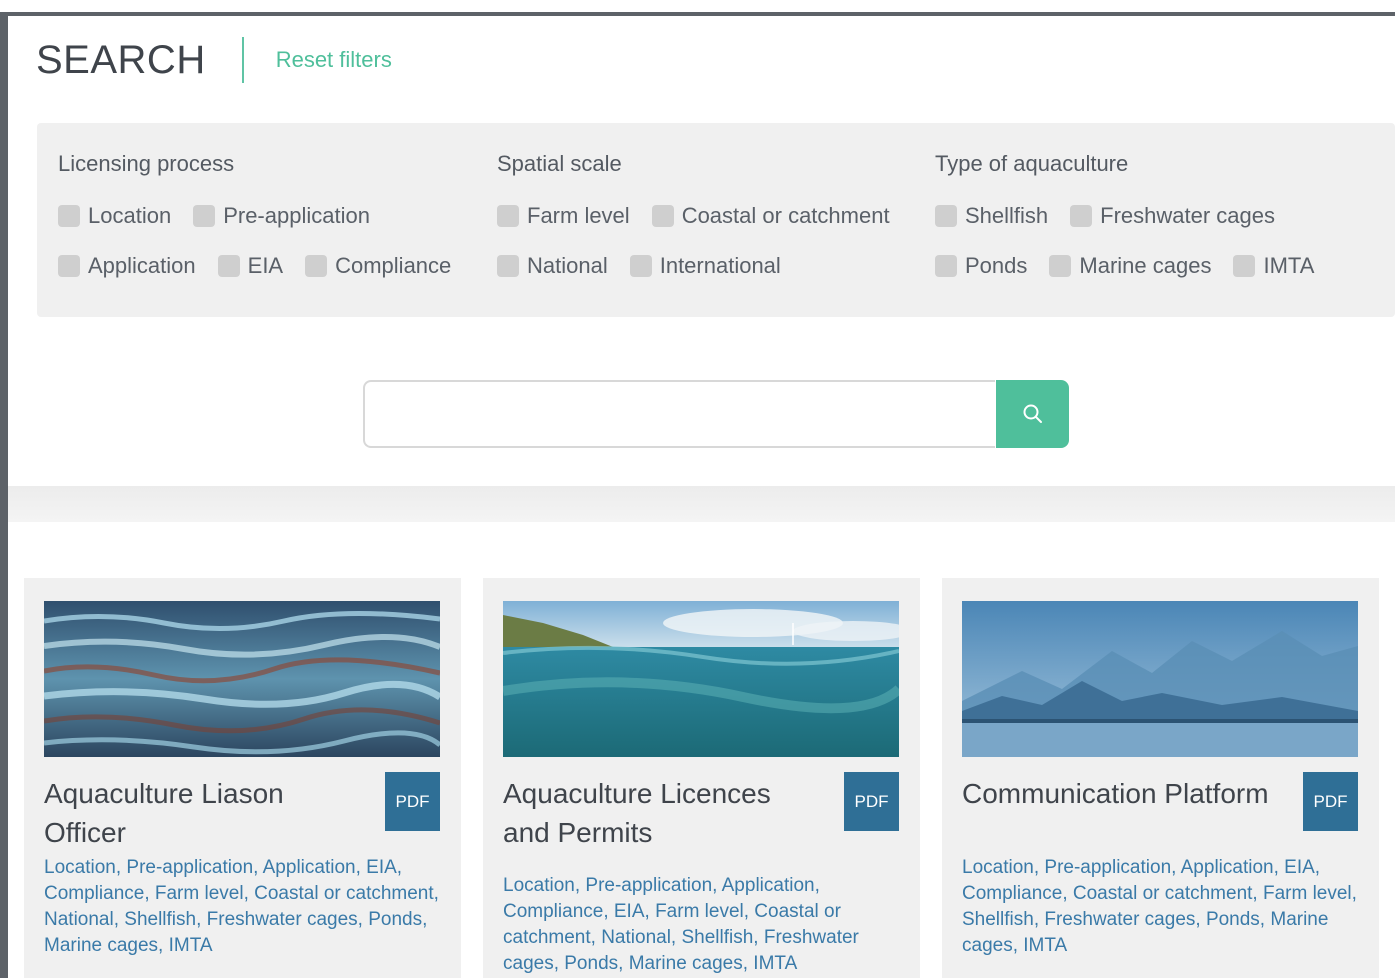  Describe the element at coordinates (1122, 793) in the screenshot. I see `card-title: Communication Platform` at that location.